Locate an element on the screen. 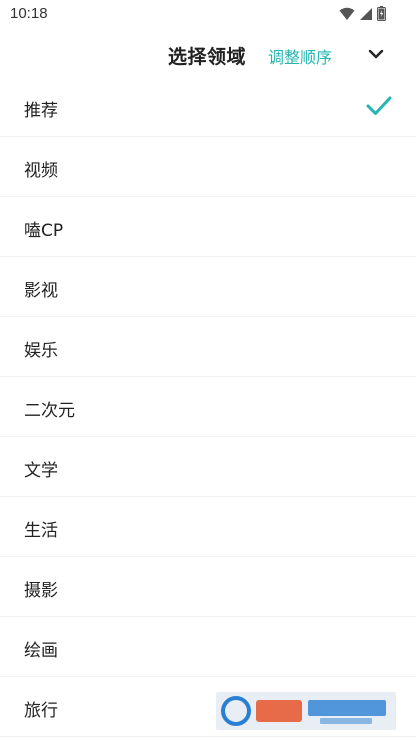  domain-label: 旅行 is located at coordinates (41, 711).